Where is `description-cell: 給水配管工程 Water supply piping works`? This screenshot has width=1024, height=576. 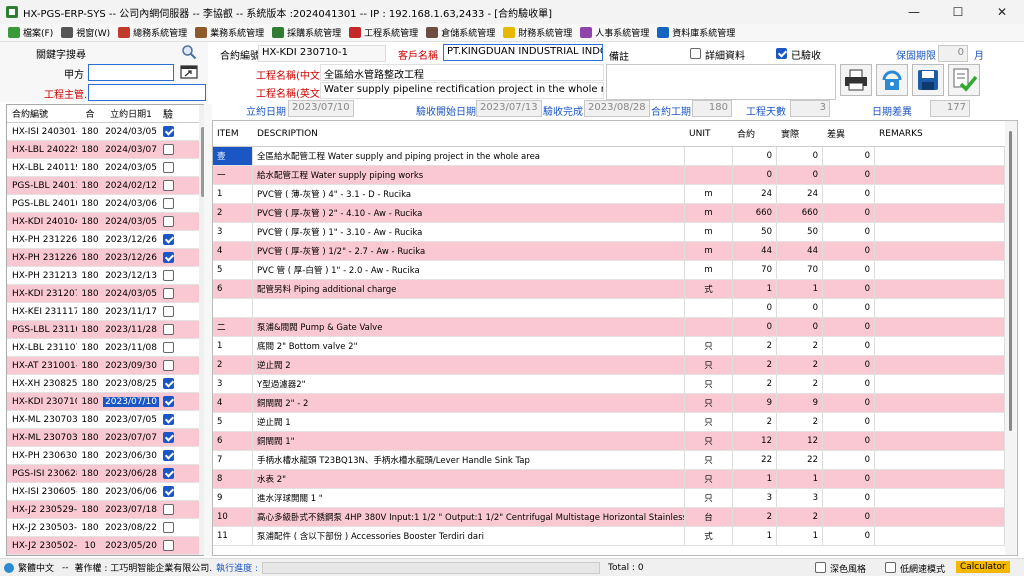 description-cell: 給水配管工程 Water supply piping works is located at coordinates (469, 175).